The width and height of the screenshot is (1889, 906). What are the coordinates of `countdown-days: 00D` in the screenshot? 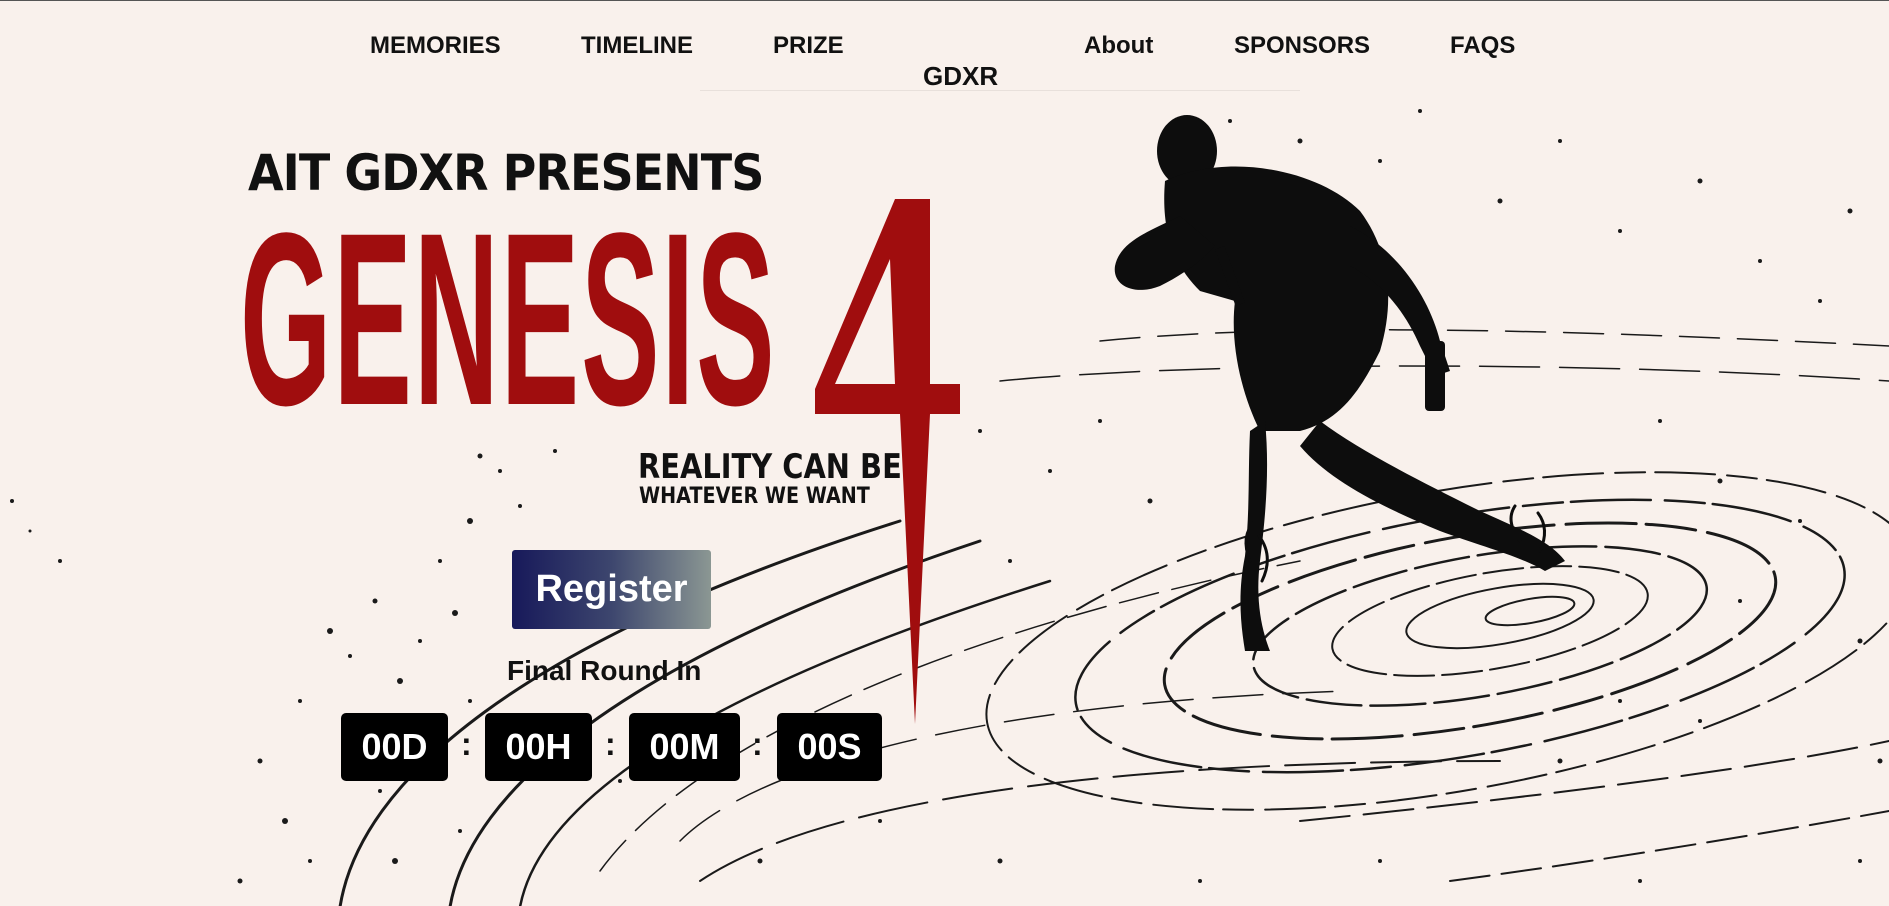 It's located at (394, 747).